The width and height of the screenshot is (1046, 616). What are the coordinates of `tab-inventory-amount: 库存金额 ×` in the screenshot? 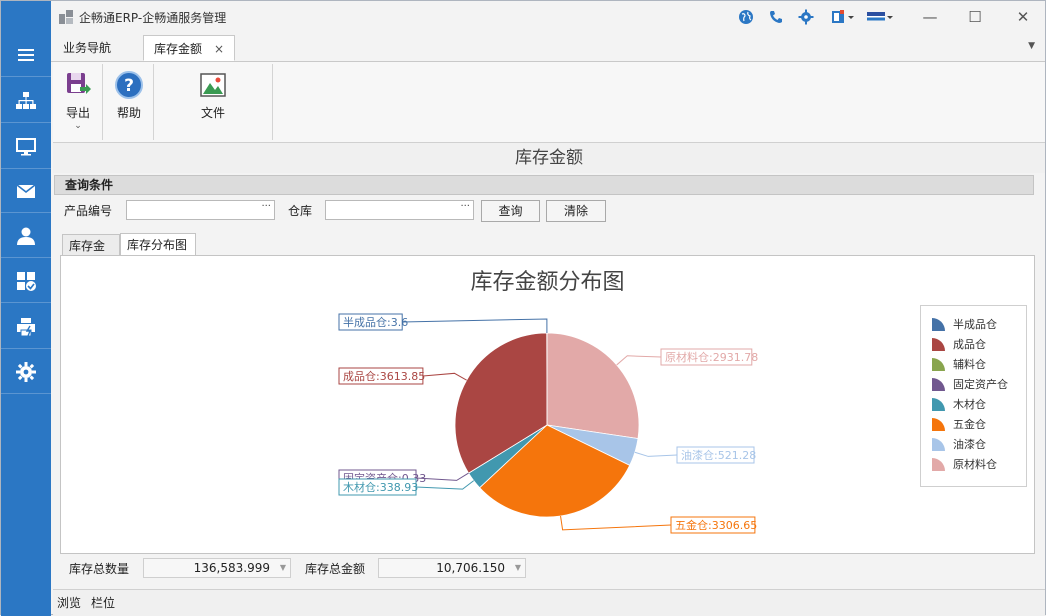 It's located at (189, 48).